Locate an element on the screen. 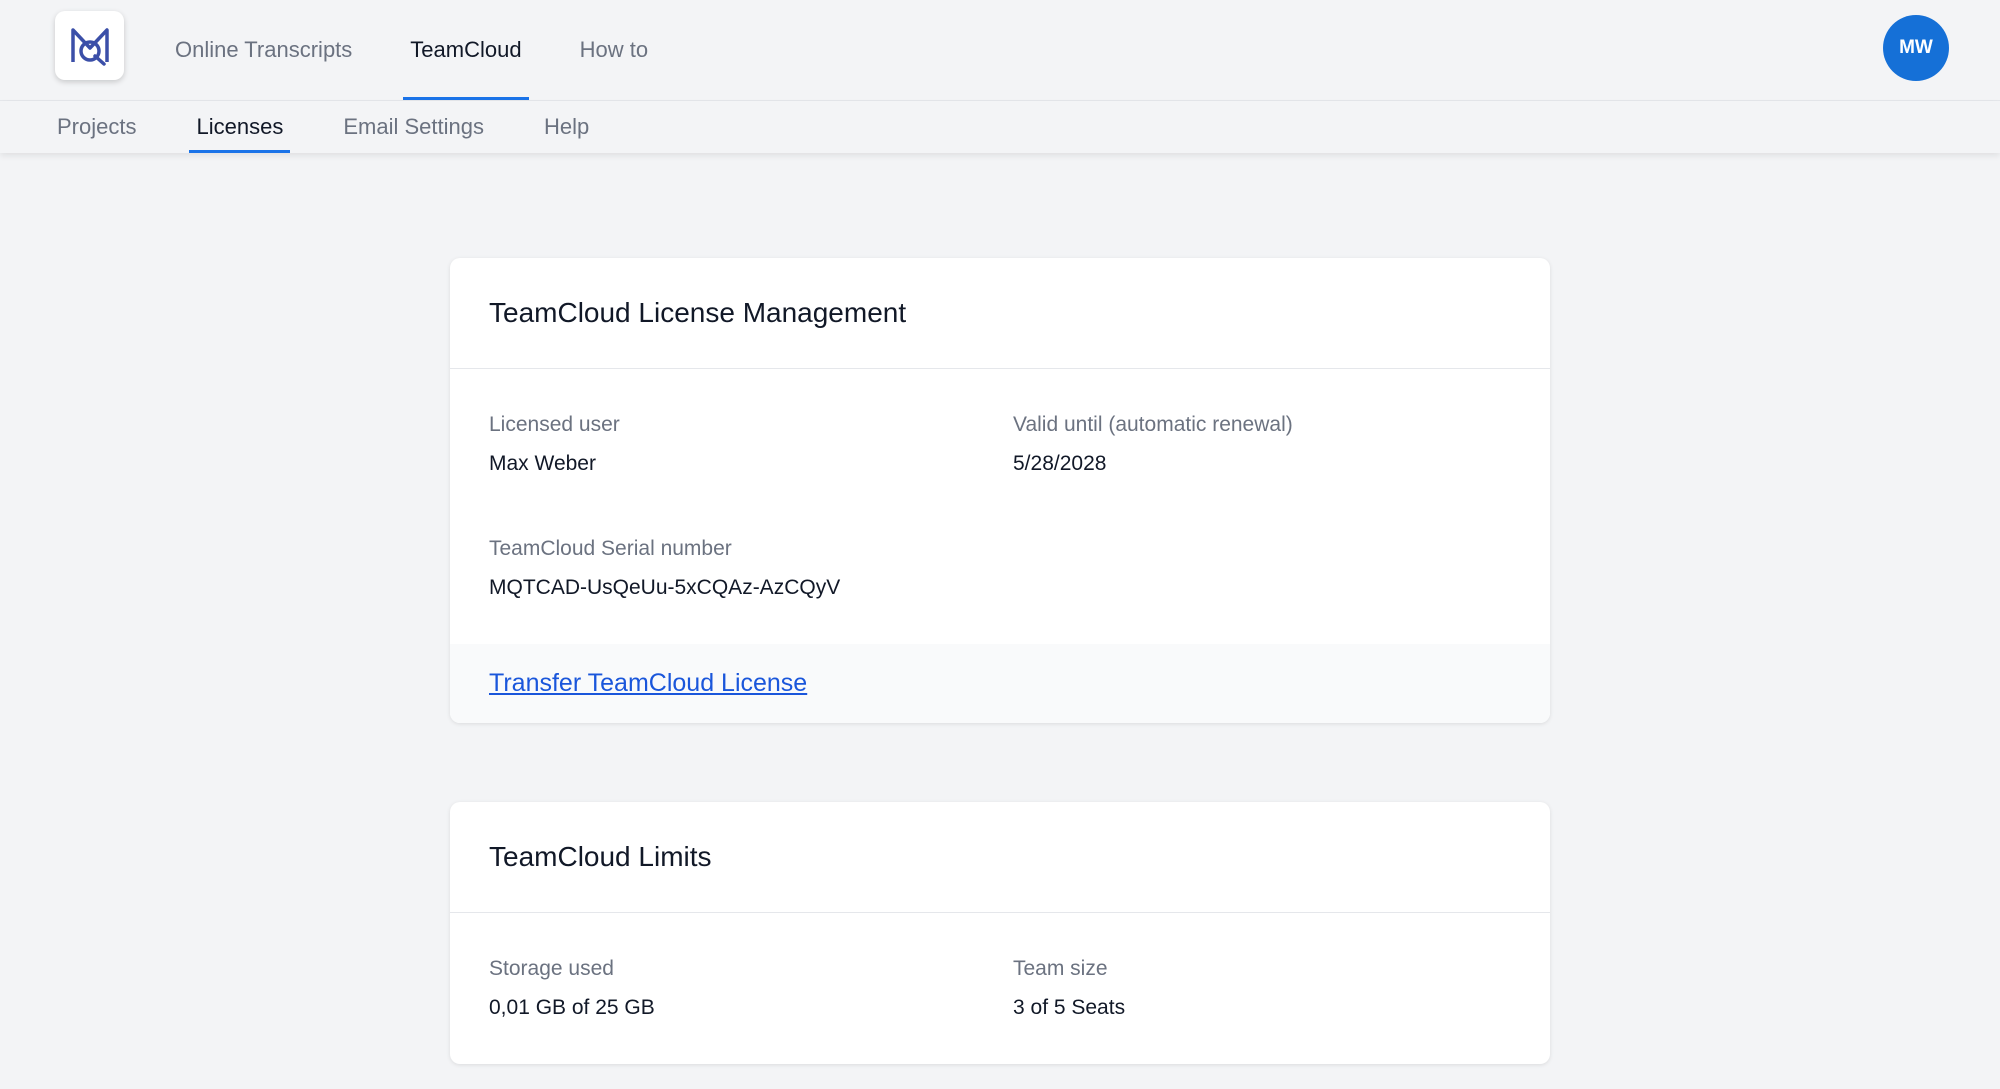 The height and width of the screenshot is (1089, 2000). nav-how-to: How to is located at coordinates (614, 50).